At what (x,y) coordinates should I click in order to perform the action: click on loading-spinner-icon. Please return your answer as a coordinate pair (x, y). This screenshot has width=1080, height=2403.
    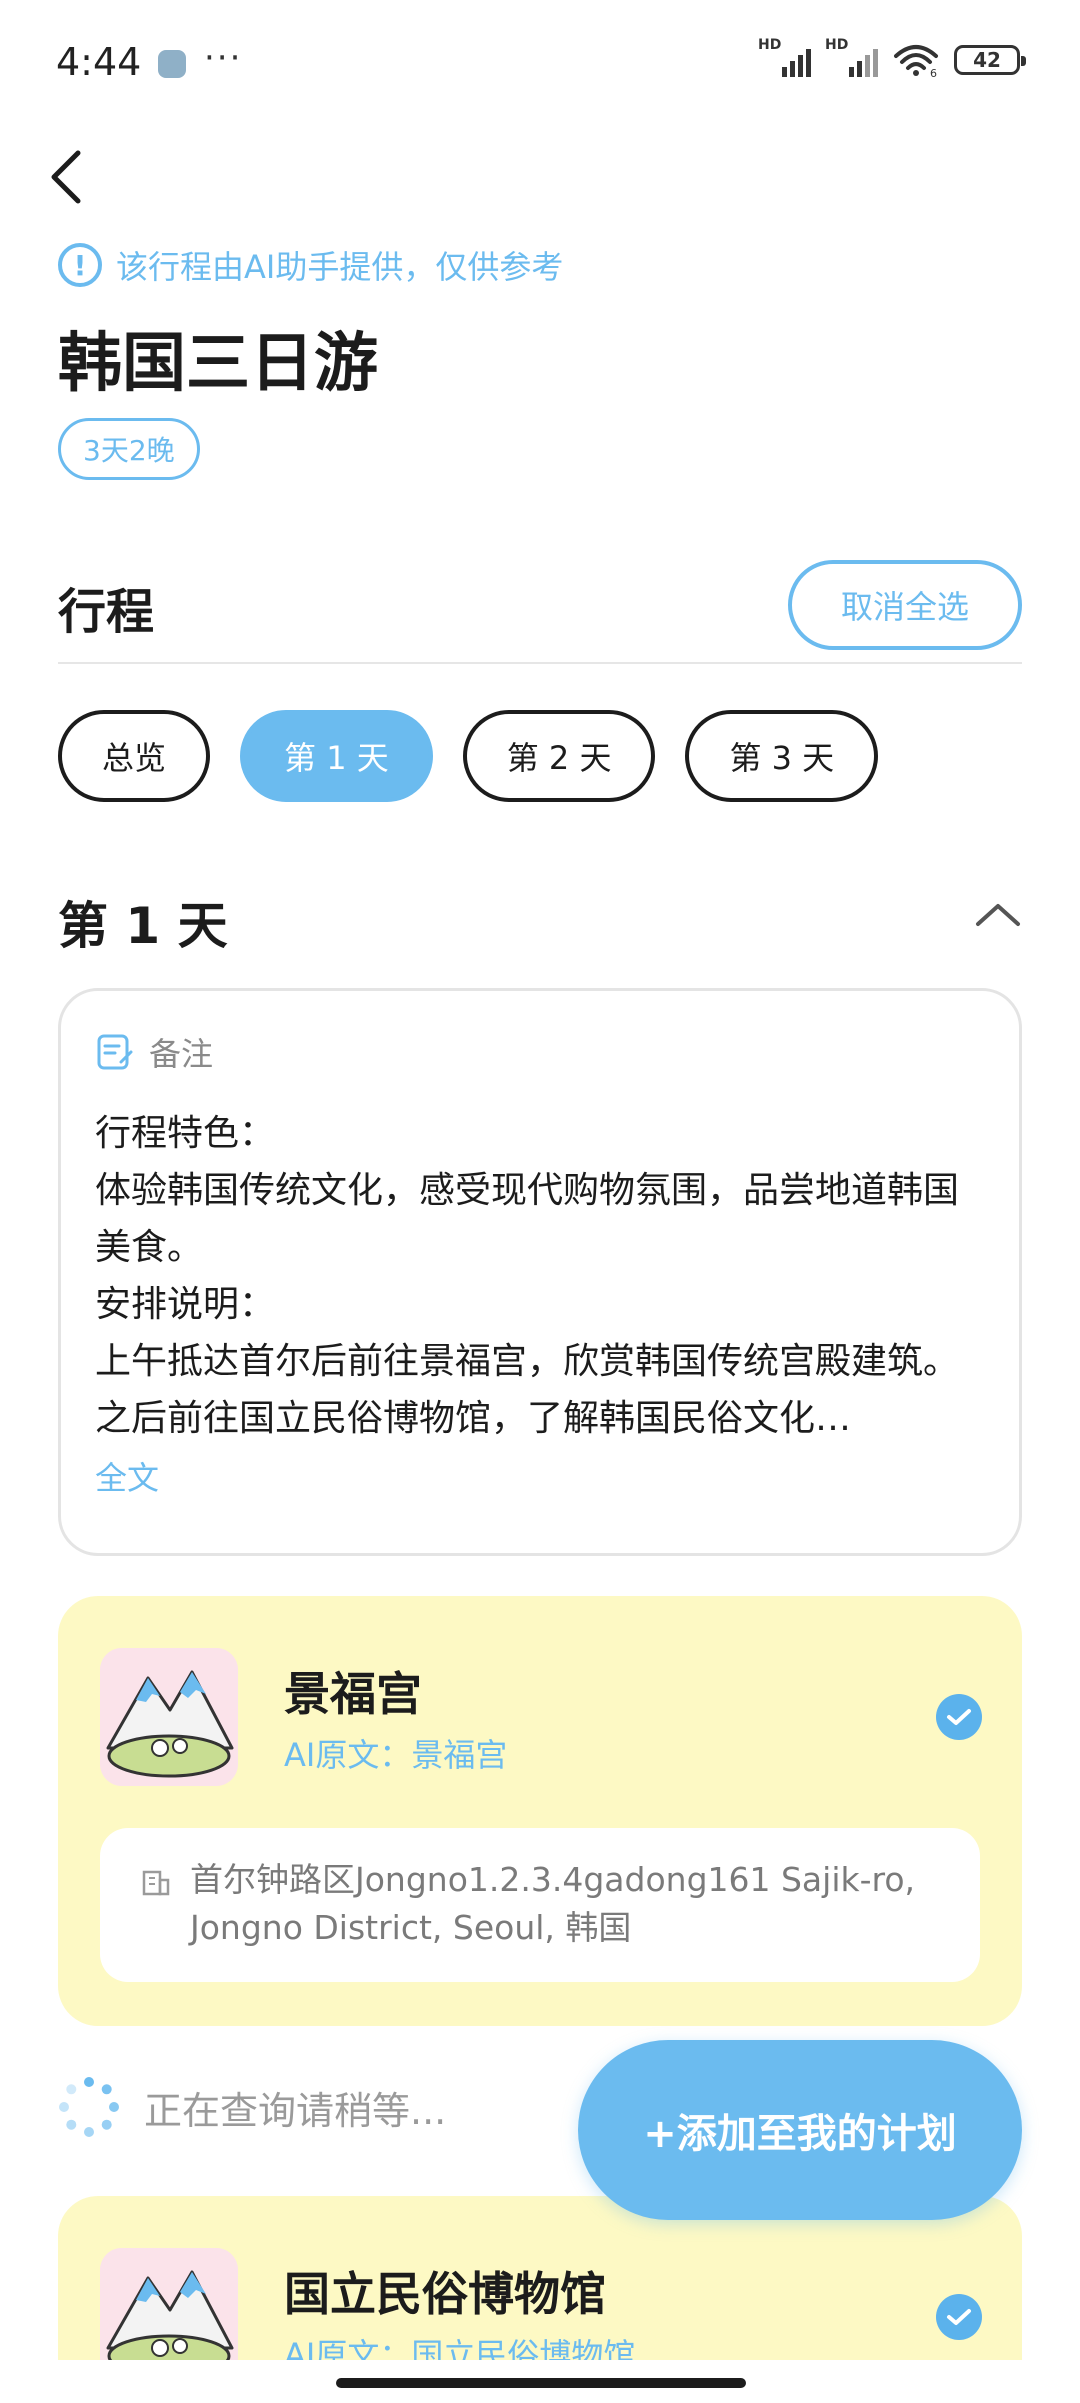
    Looking at the image, I should click on (89, 2107).